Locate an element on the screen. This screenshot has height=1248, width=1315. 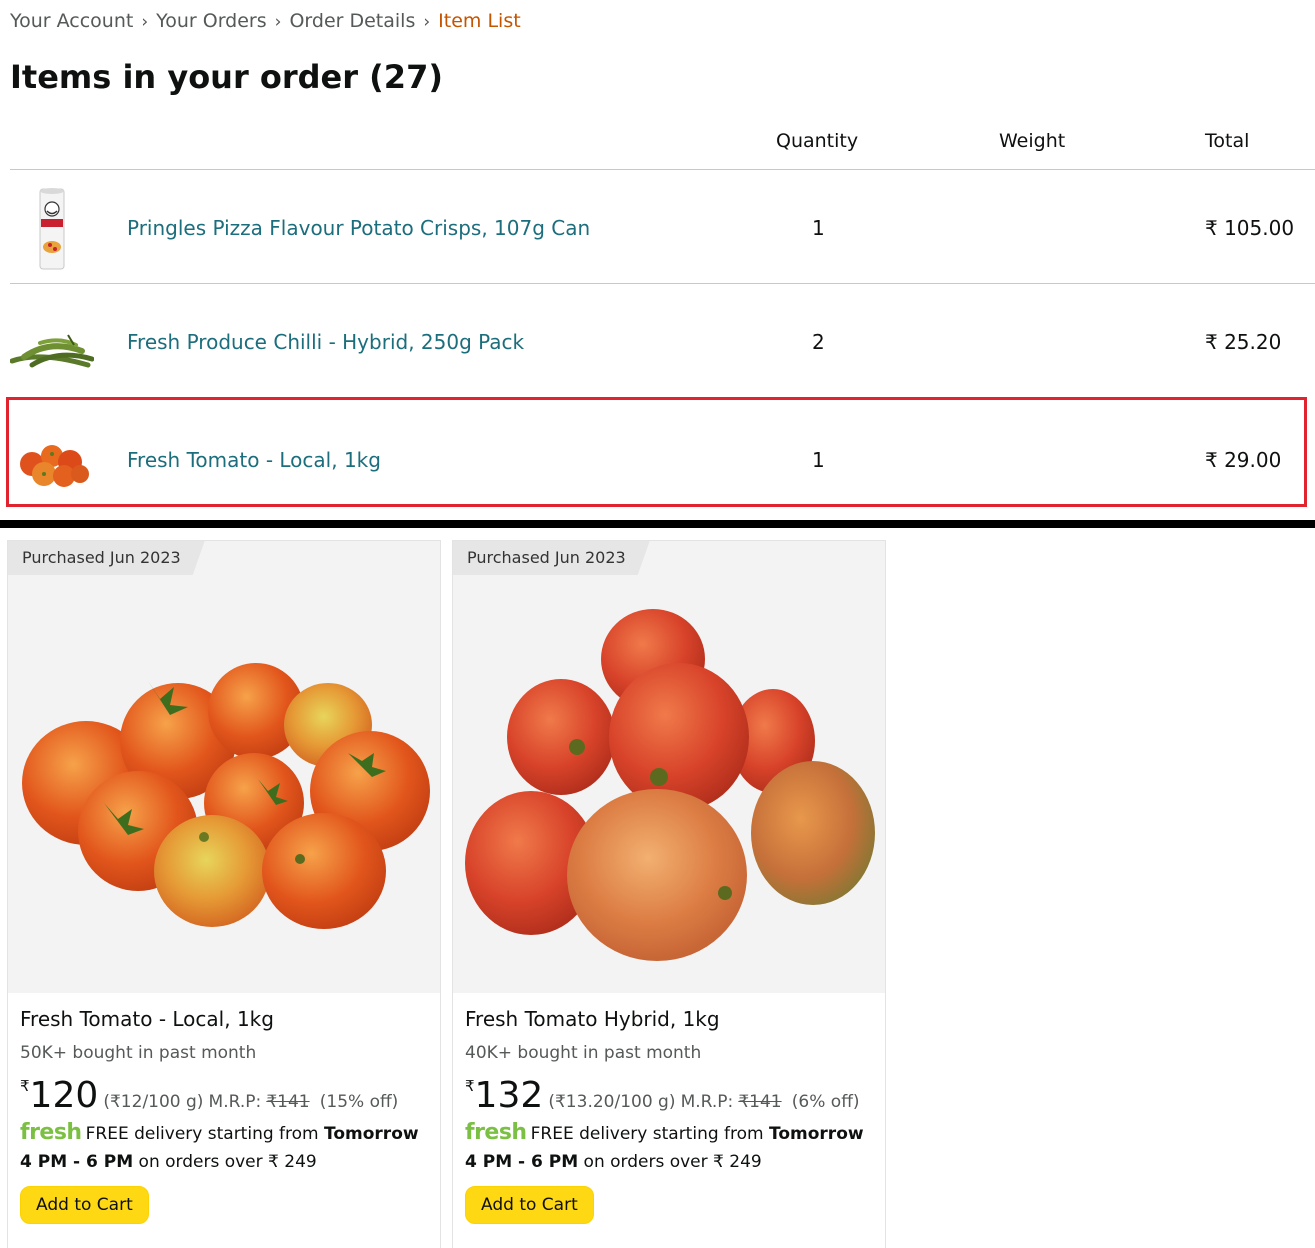
bought-count: 40K+ bought in past month is located at coordinates (583, 1053).